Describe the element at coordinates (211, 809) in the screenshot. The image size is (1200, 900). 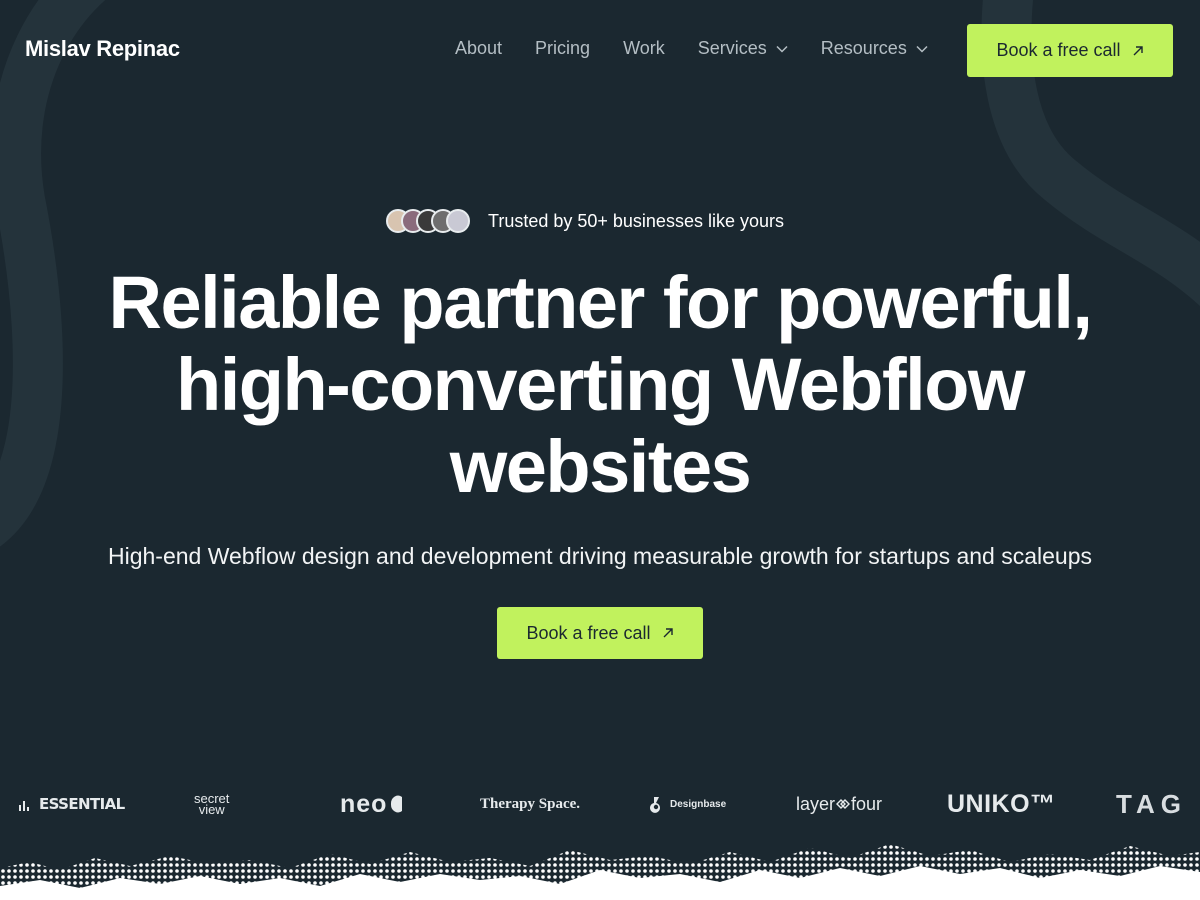
I see `logo-view-text: view` at that location.